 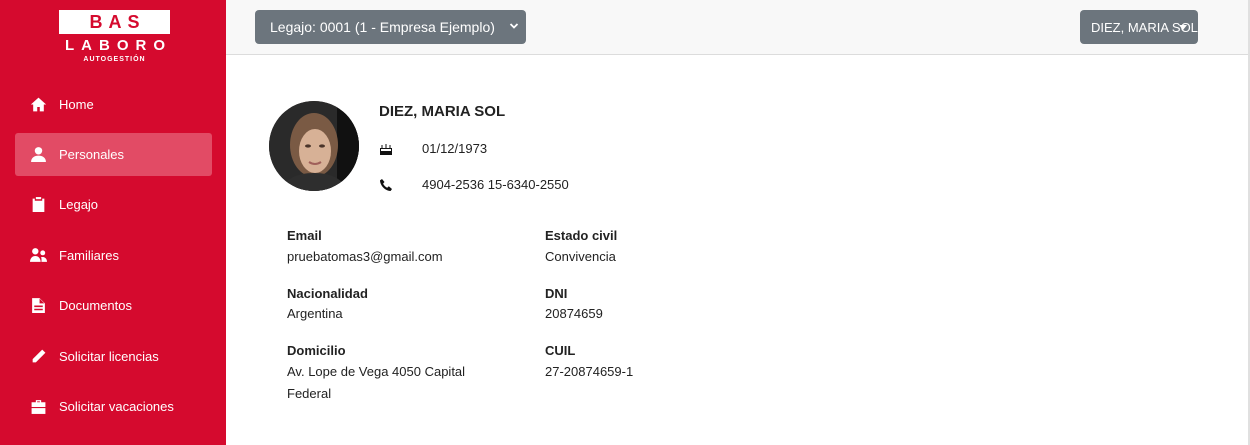 I want to click on sidebar-item-personales: Personales, so click(x=113, y=154).